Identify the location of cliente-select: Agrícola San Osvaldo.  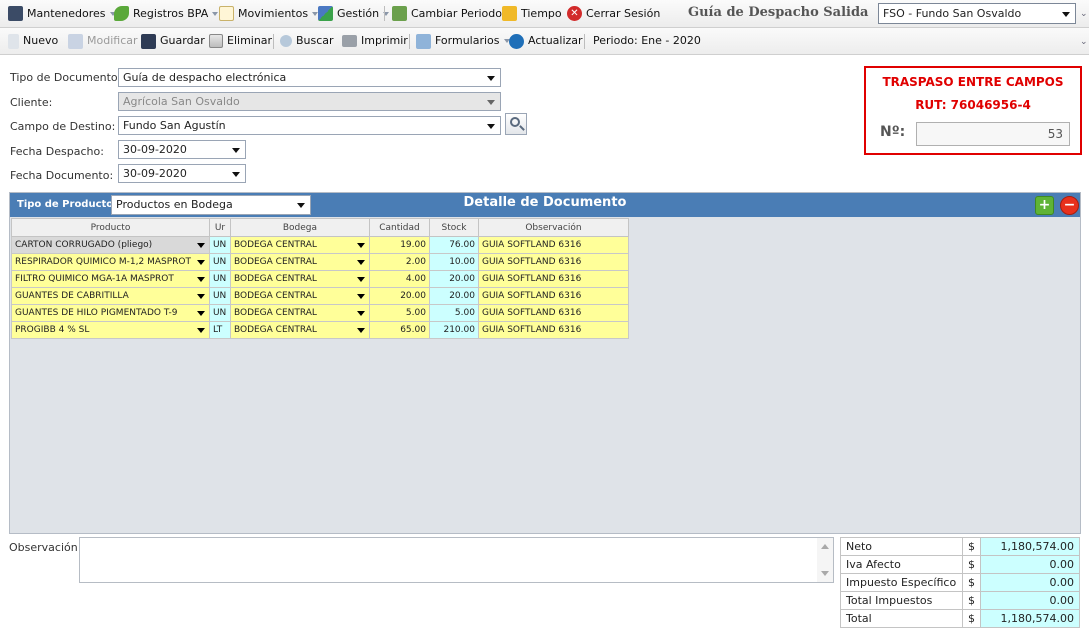
(309, 101).